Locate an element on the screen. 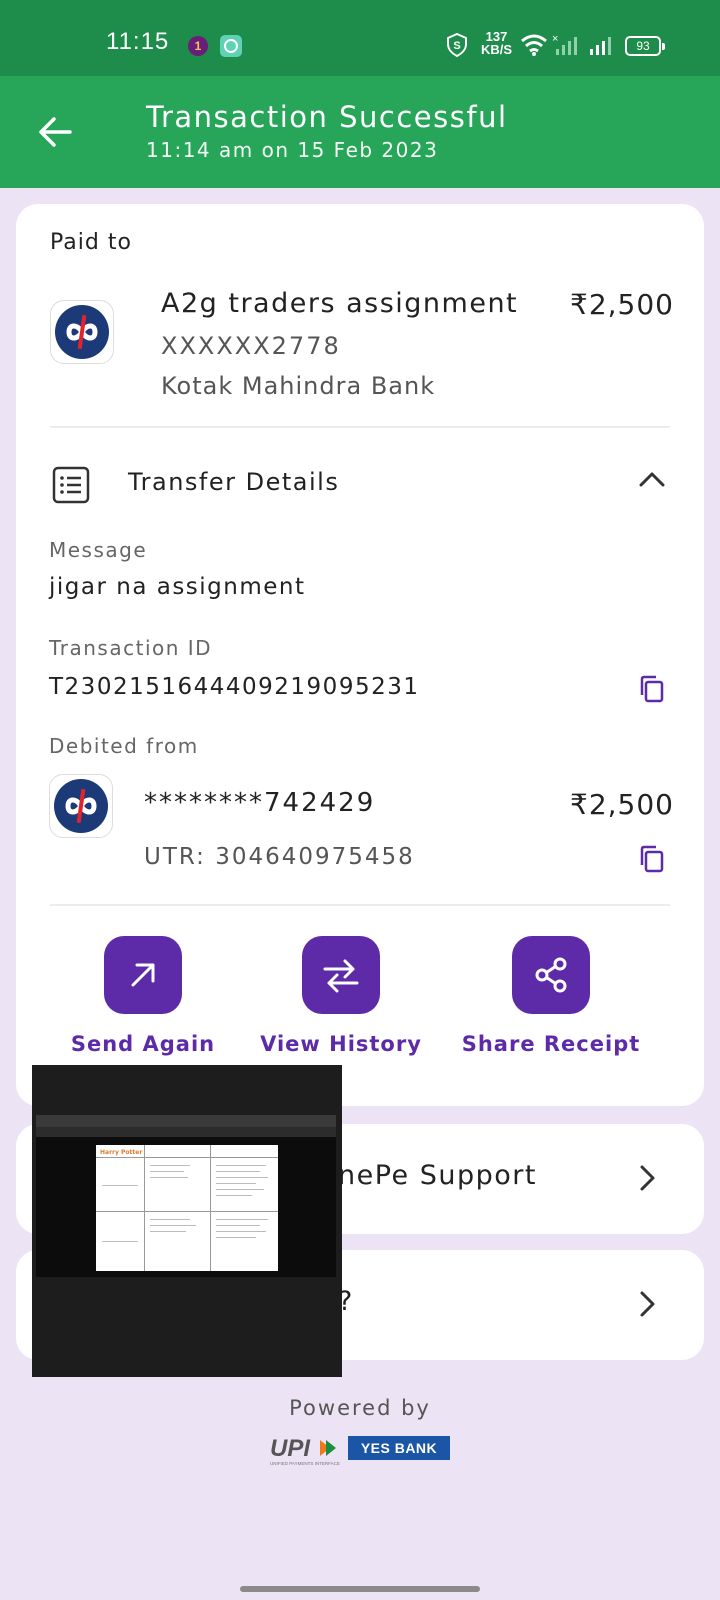 Image resolution: width=720 pixels, height=1600 pixels. copy-utr-icon is located at coordinates (652, 859).